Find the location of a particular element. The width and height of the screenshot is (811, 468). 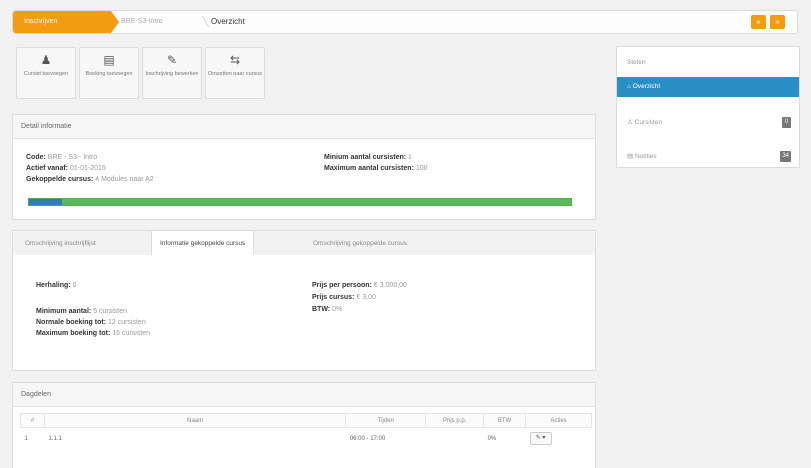

prijs-cursus-value: € 3,00 is located at coordinates (366, 297).